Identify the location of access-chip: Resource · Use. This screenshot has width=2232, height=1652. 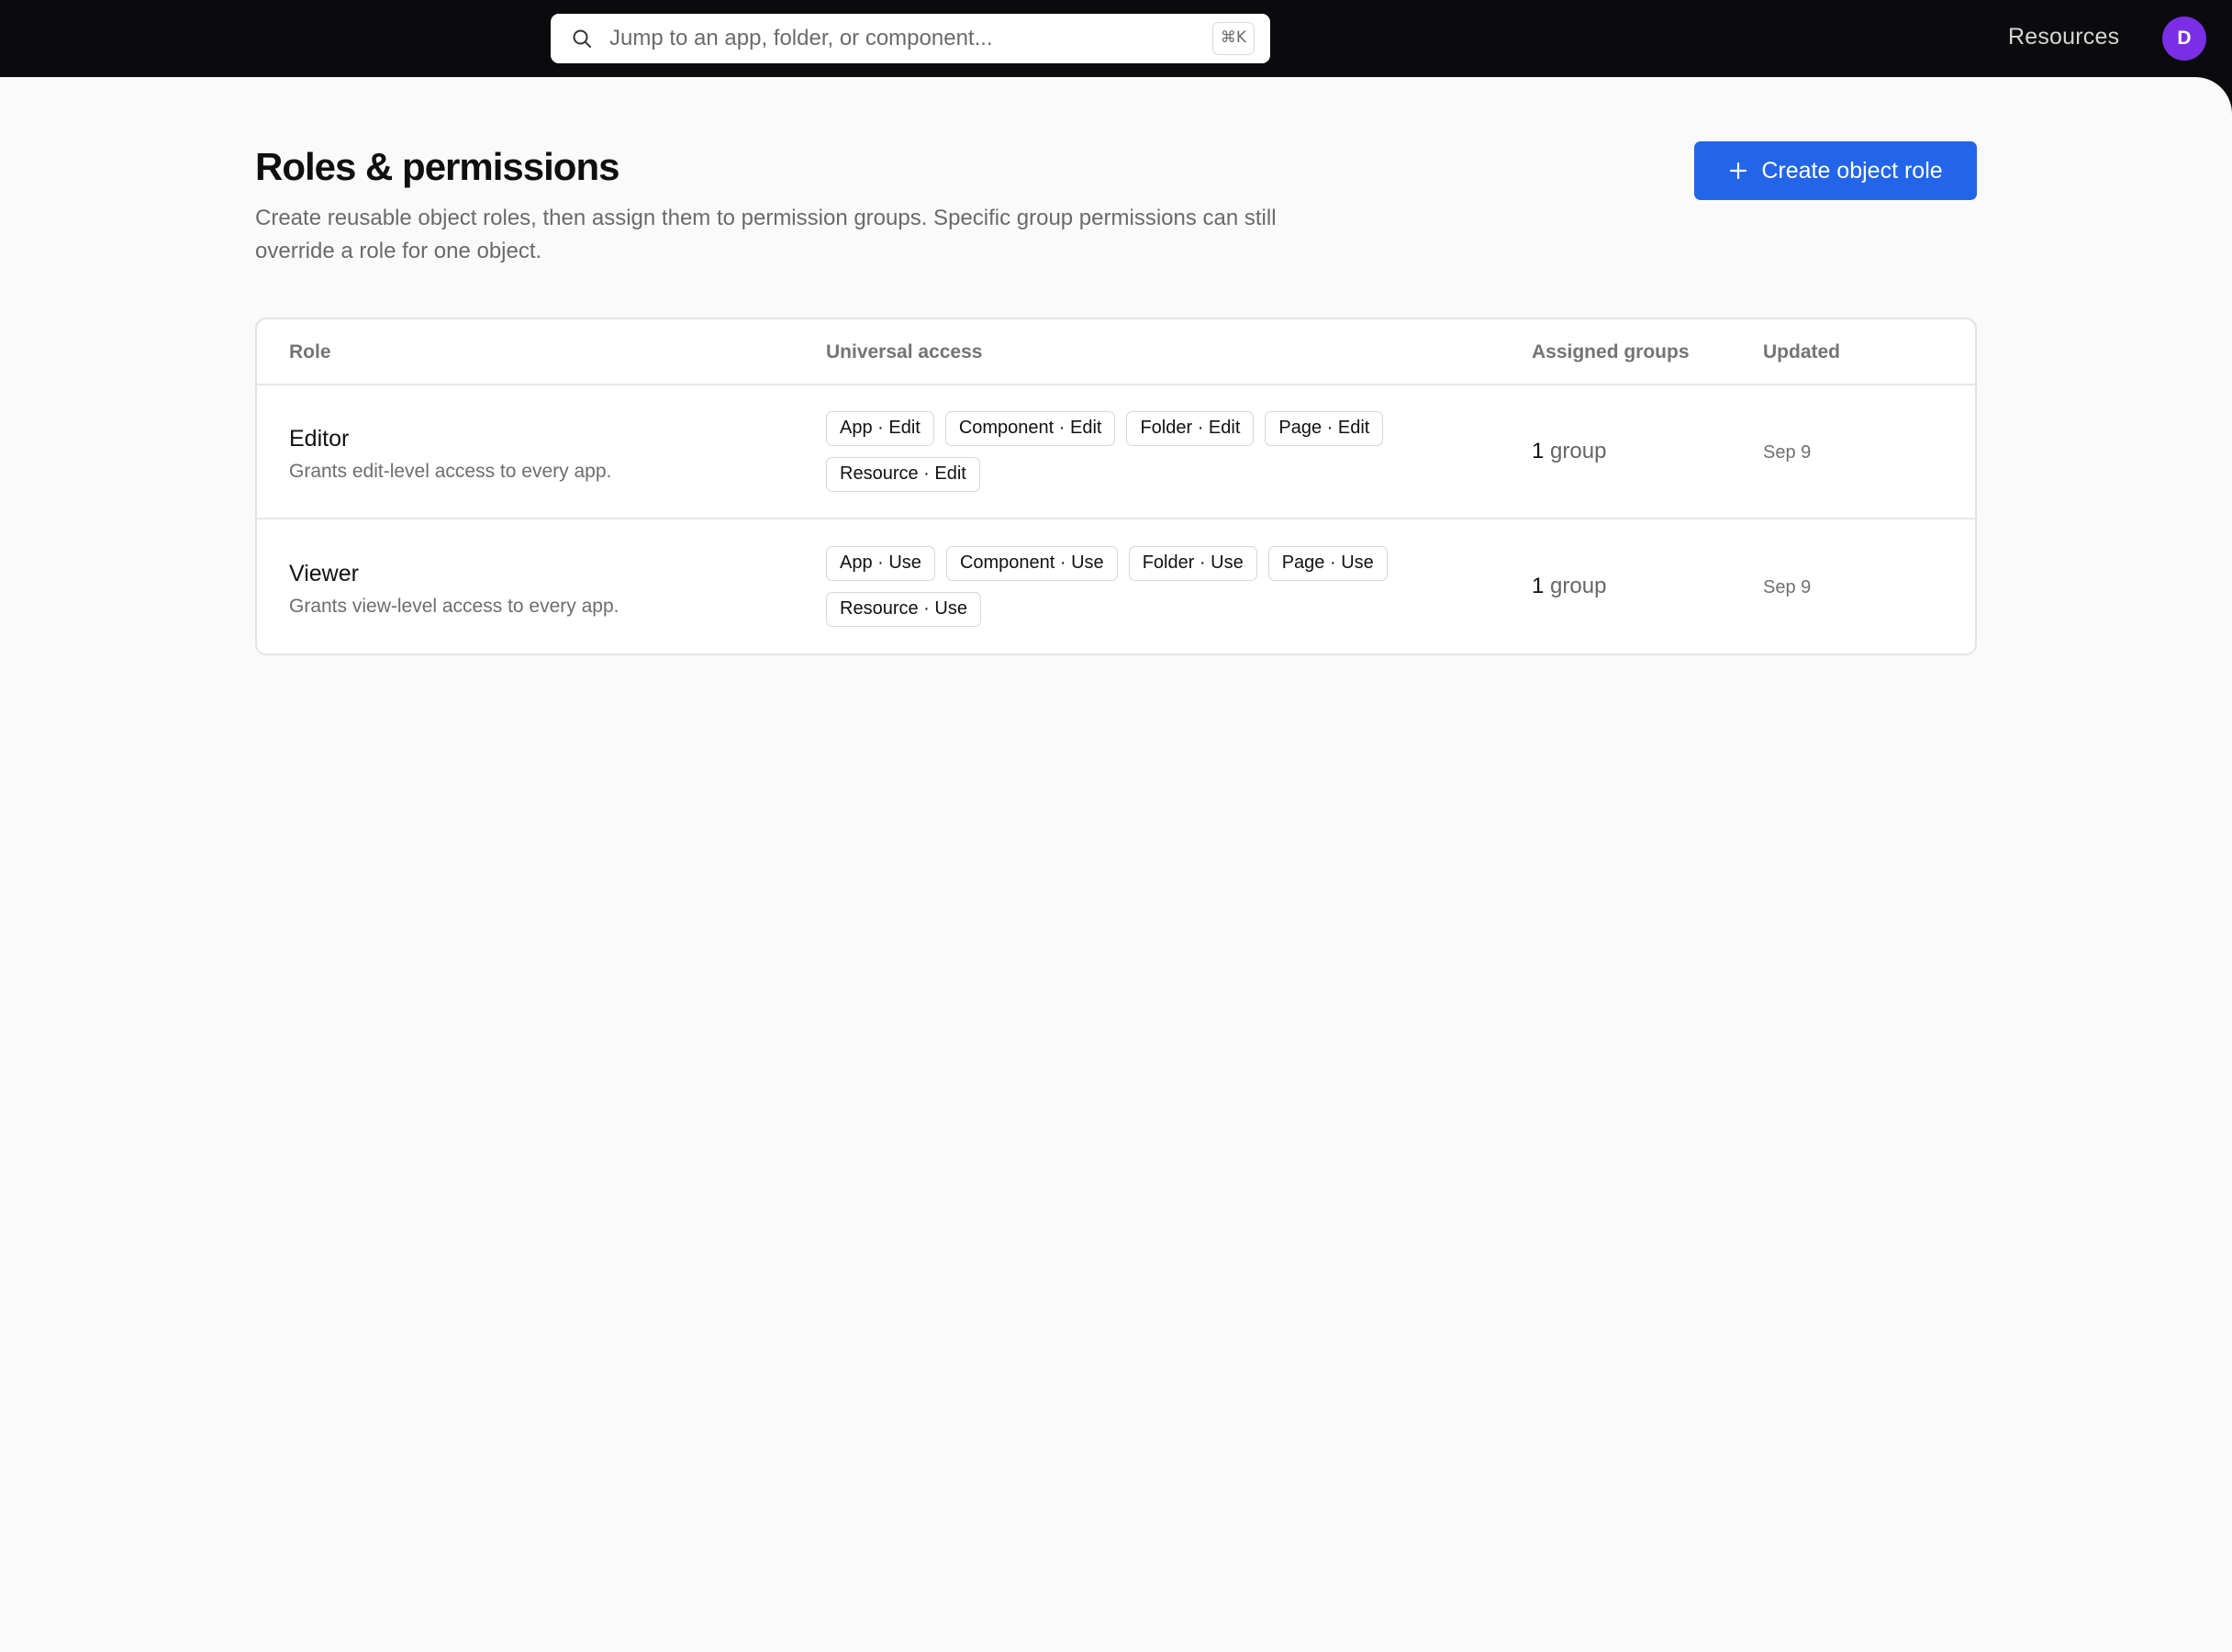
(904, 610).